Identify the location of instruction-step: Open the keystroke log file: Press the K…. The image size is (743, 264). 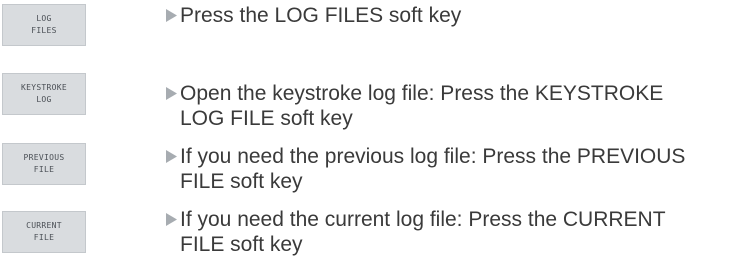
(453, 106).